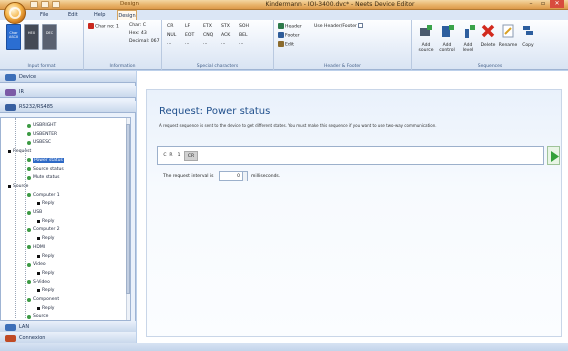 Image resolution: width=568 pixels, height=351 pixels. What do you see at coordinates (187, 26) in the screenshot?
I see `special-char-button: LF` at bounding box center [187, 26].